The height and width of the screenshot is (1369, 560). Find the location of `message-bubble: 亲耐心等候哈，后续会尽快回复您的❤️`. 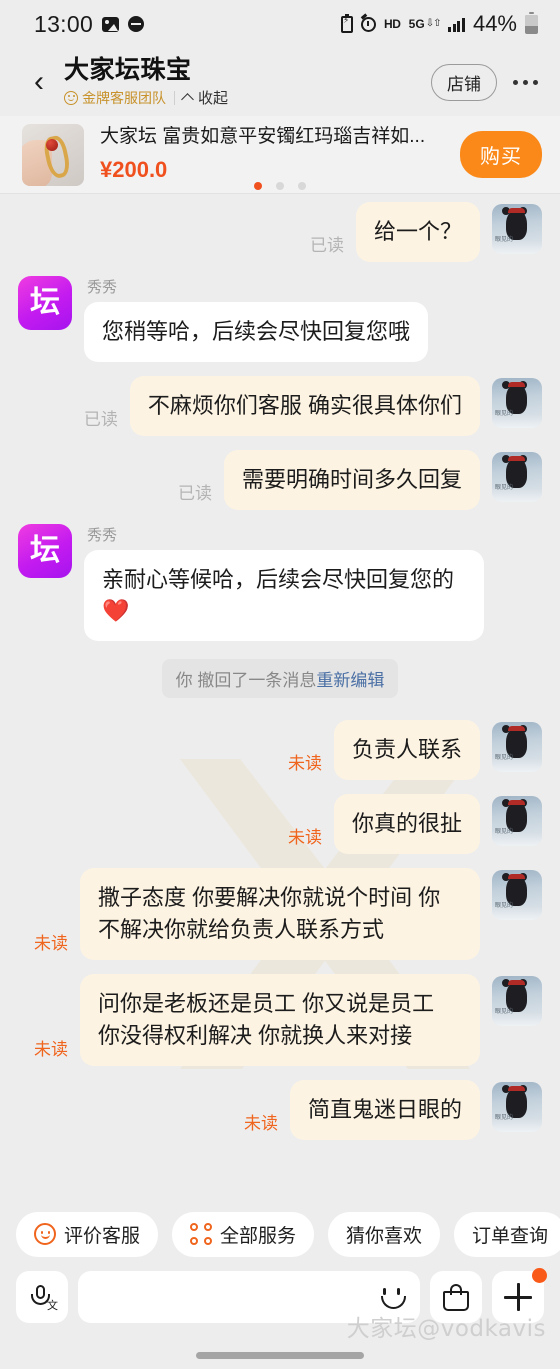

message-bubble: 亲耐心等候哈，后续会尽快回复您的❤️ is located at coordinates (284, 595).